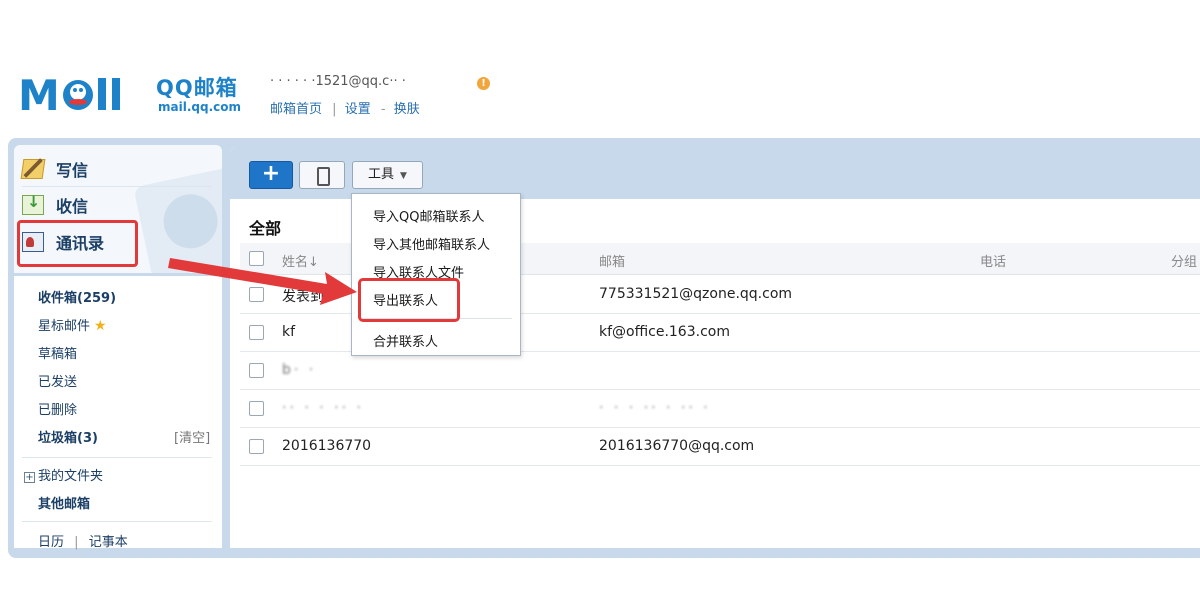 The width and height of the screenshot is (1200, 600). Describe the element at coordinates (303, 297) in the screenshot. I see `contact-name: 发表到` at that location.